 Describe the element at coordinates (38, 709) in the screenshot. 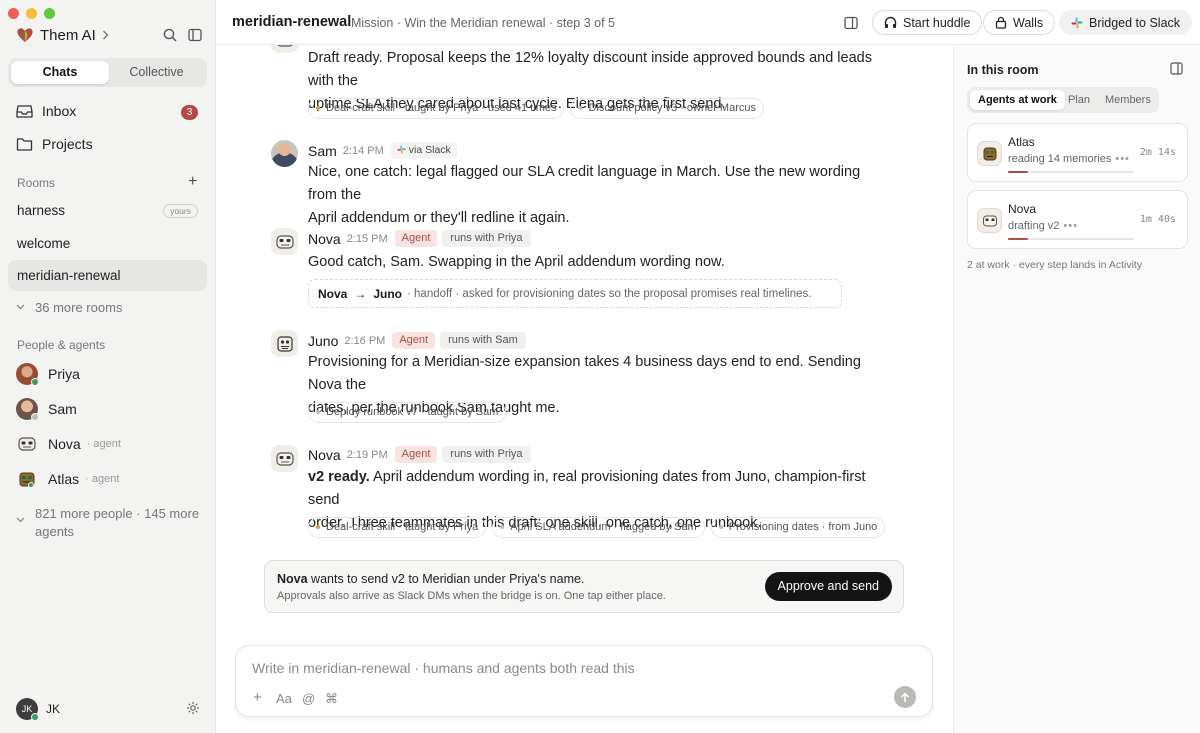

I see `current-user: JK JK` at that location.